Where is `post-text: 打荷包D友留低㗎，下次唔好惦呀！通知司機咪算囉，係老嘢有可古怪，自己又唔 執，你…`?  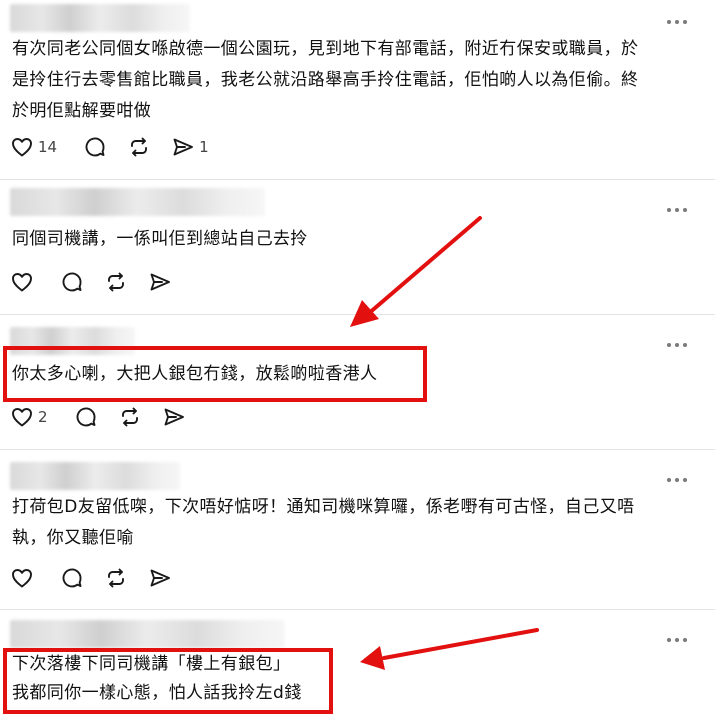
post-text: 打荷包D友留低㗎，下次唔好惦呀！通知司機咪算囉，係老嘢有可古怪，自己又唔 執，你… is located at coordinates (351, 523).